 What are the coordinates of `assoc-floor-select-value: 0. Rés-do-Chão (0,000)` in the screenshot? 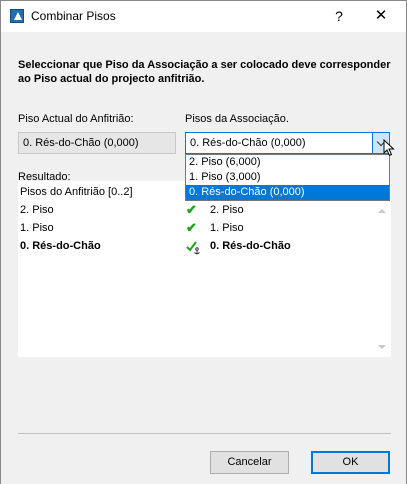 It's located at (248, 143).